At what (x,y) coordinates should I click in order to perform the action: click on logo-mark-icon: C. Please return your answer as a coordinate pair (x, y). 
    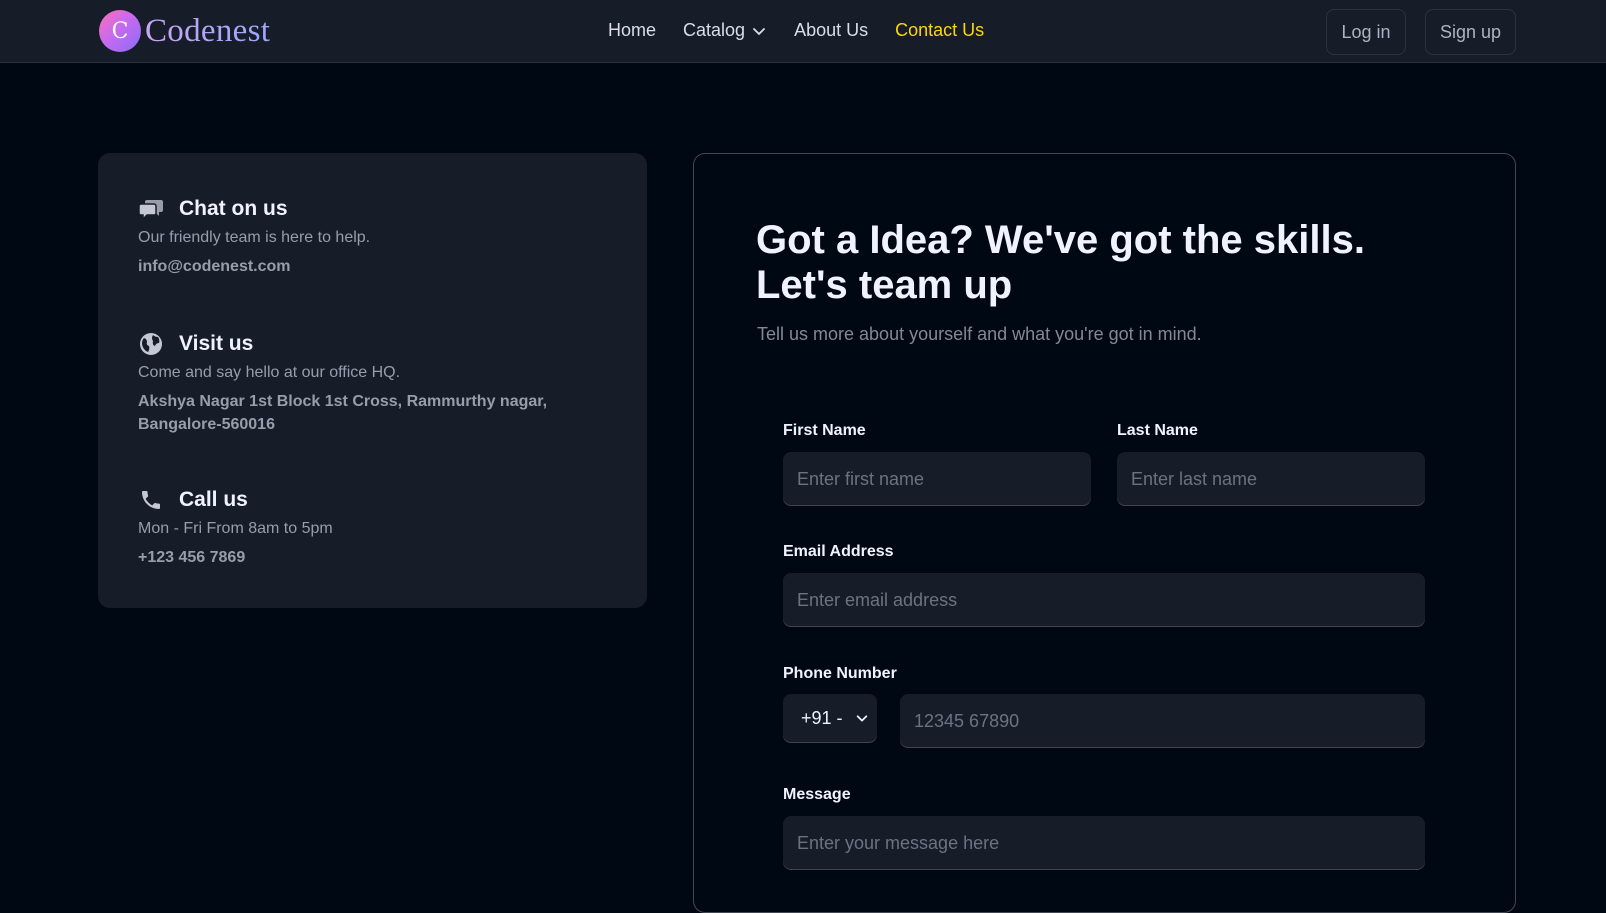
    Looking at the image, I should click on (120, 31).